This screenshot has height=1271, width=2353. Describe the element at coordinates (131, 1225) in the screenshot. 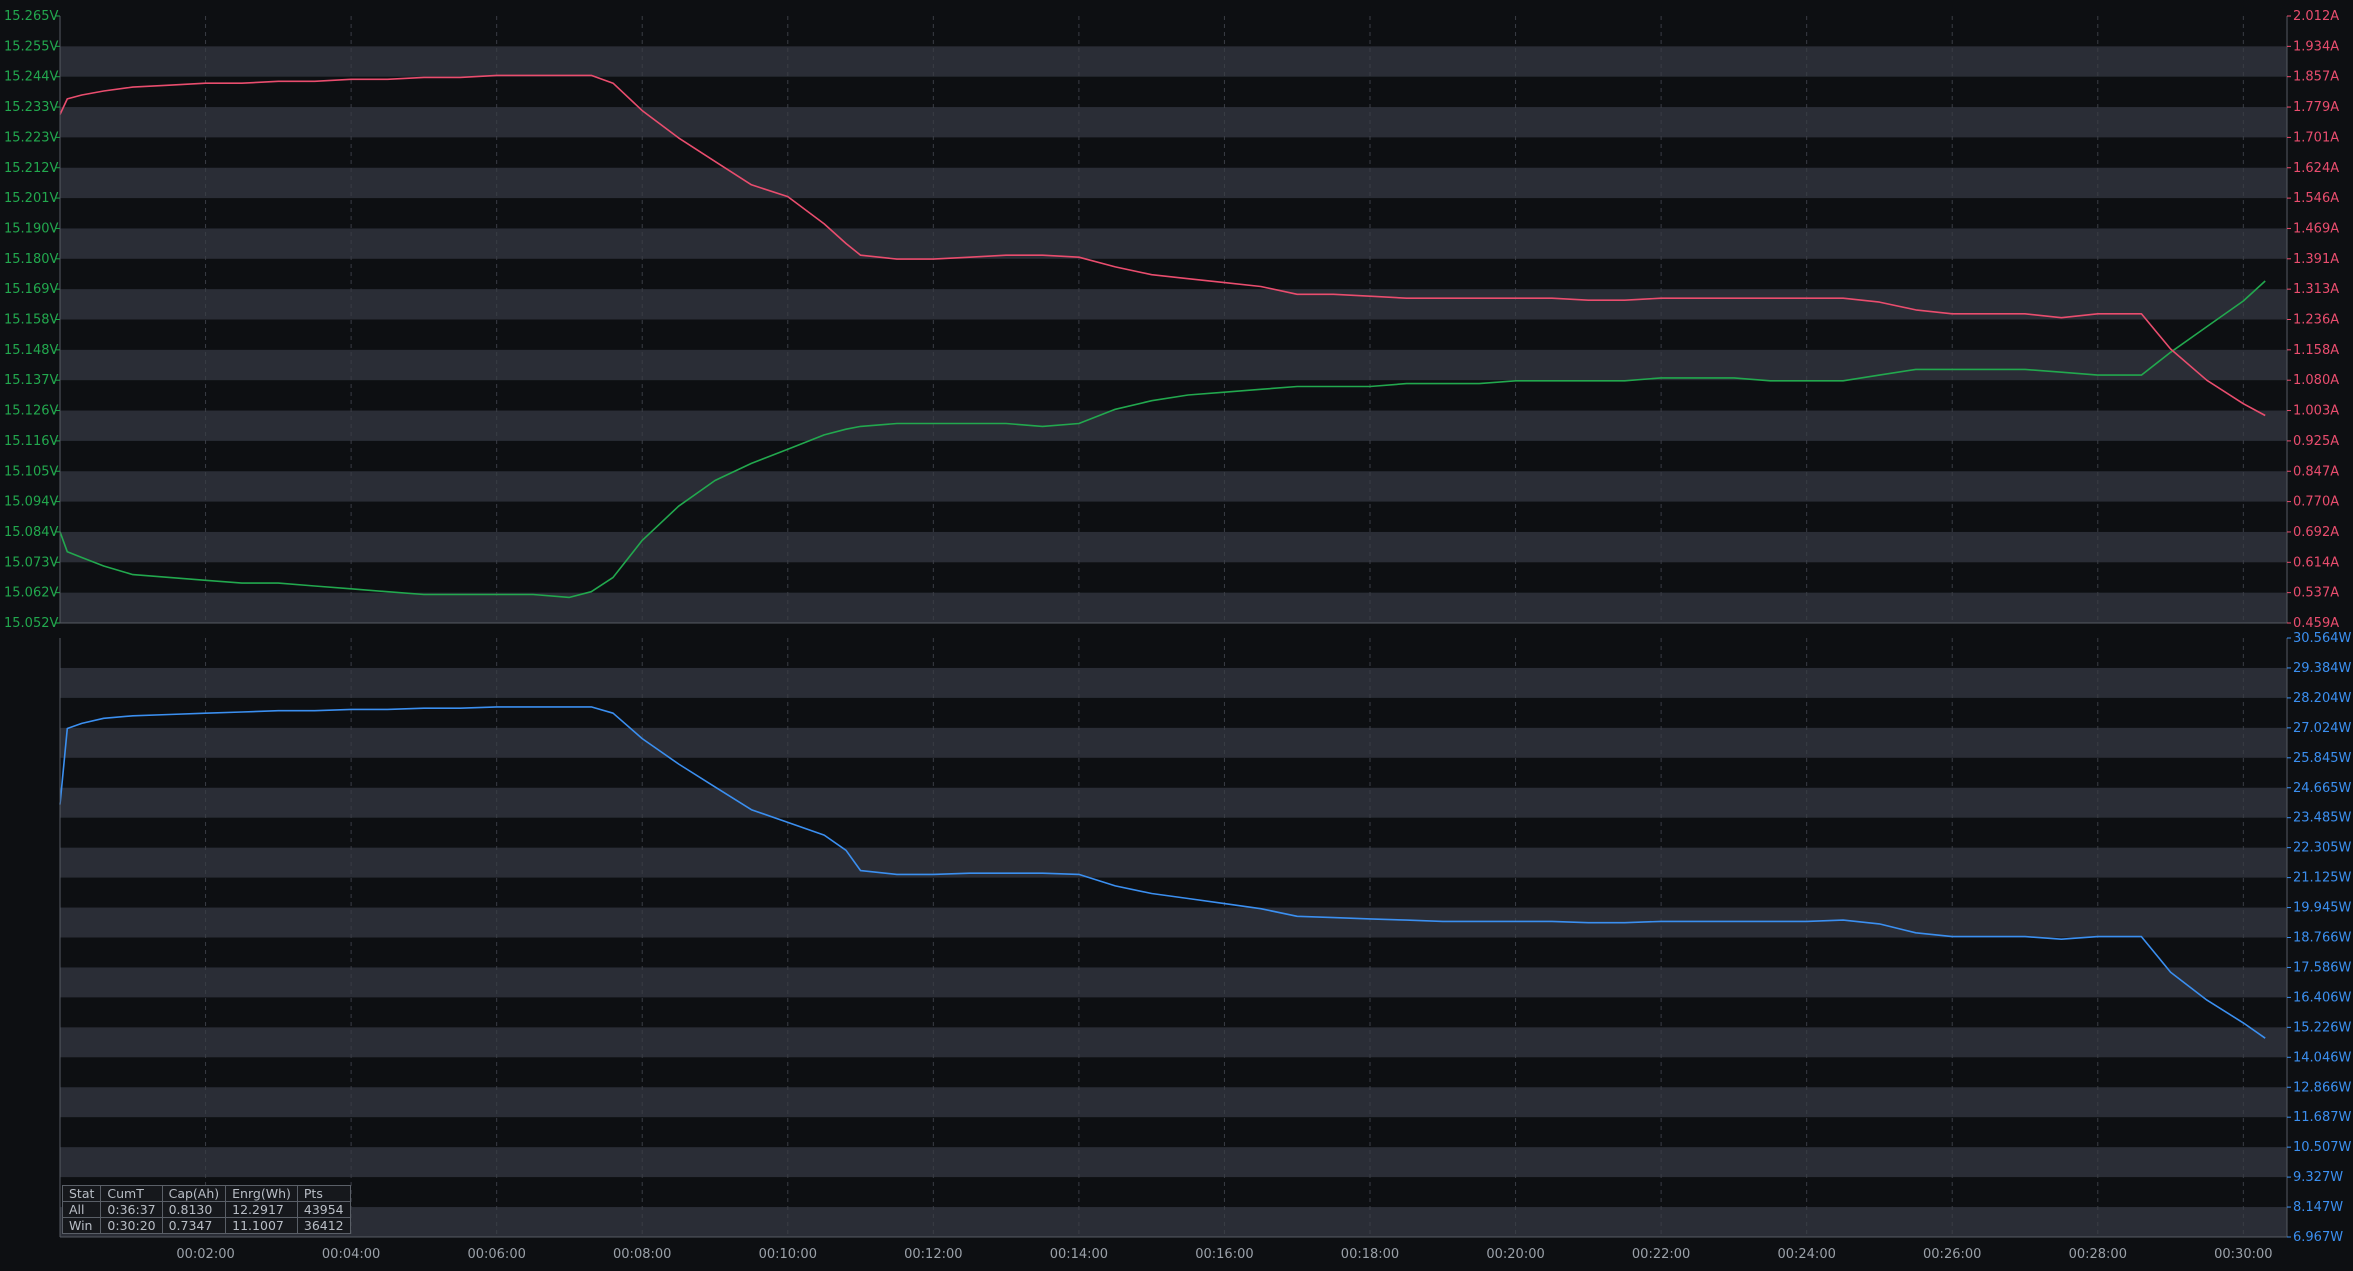

I see `stats-cell: 0:30:20` at that location.